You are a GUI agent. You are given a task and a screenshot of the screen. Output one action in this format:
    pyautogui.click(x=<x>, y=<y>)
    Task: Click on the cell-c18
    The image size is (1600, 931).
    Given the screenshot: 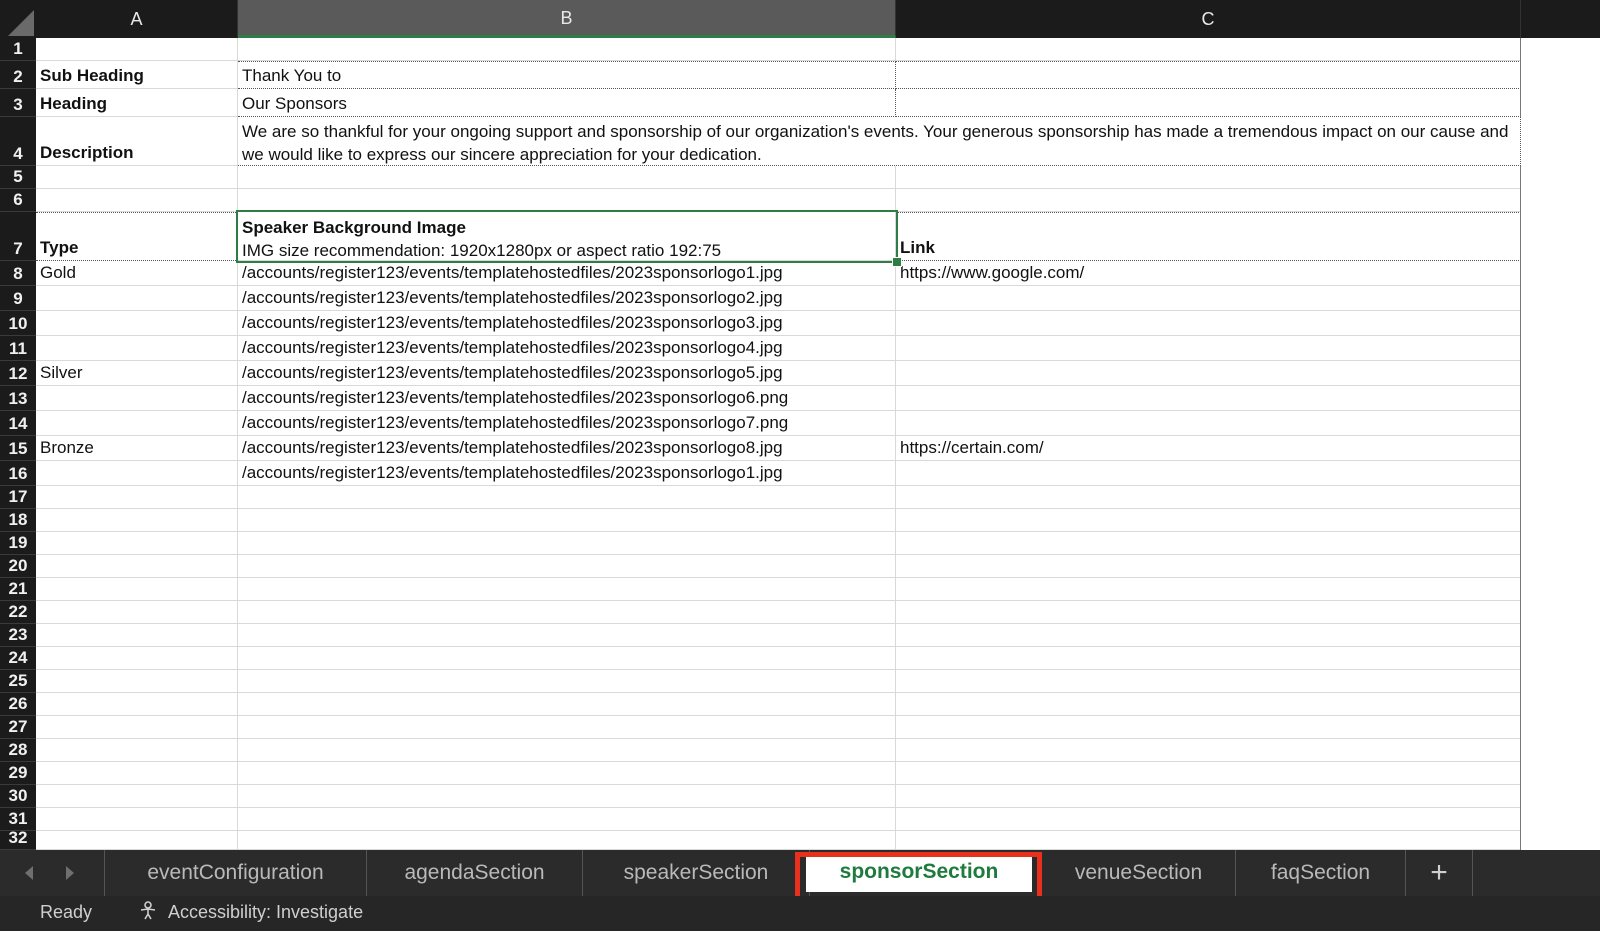 What is the action you would take?
    pyautogui.click(x=1208, y=520)
    